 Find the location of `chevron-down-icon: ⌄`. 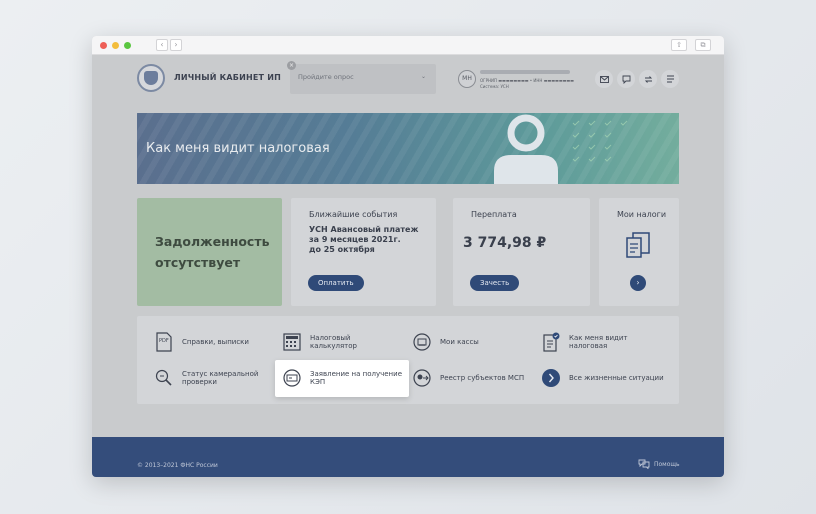

chevron-down-icon: ⌄ is located at coordinates (423, 76).